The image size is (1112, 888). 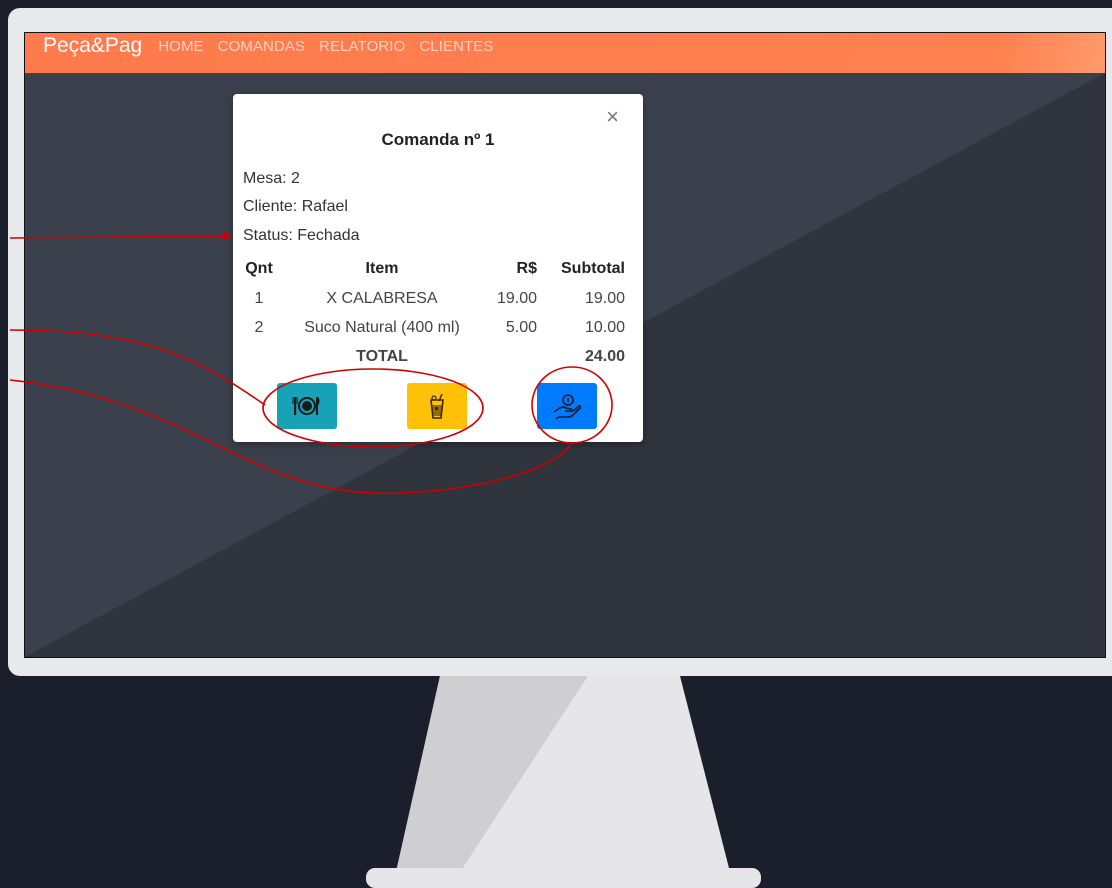 I want to click on plate-cutlery-icon, so click(x=306, y=406).